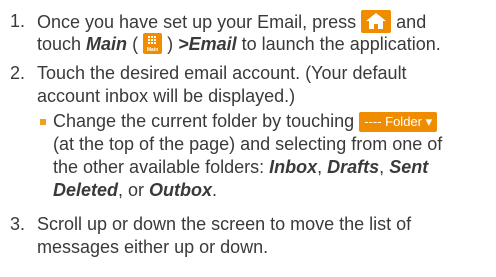 Image resolution: width=496 pixels, height=277 pixels. I want to click on main-label: Main, so click(107, 44).